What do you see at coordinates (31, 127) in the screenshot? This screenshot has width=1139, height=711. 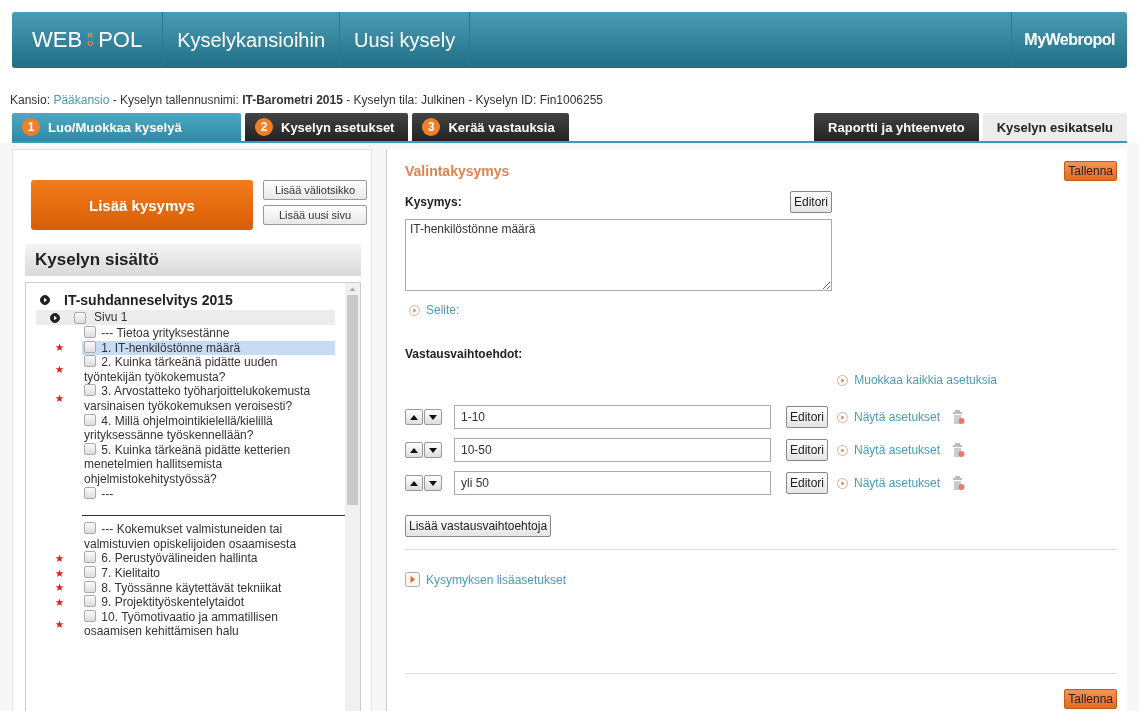 I see `step-number: 1` at bounding box center [31, 127].